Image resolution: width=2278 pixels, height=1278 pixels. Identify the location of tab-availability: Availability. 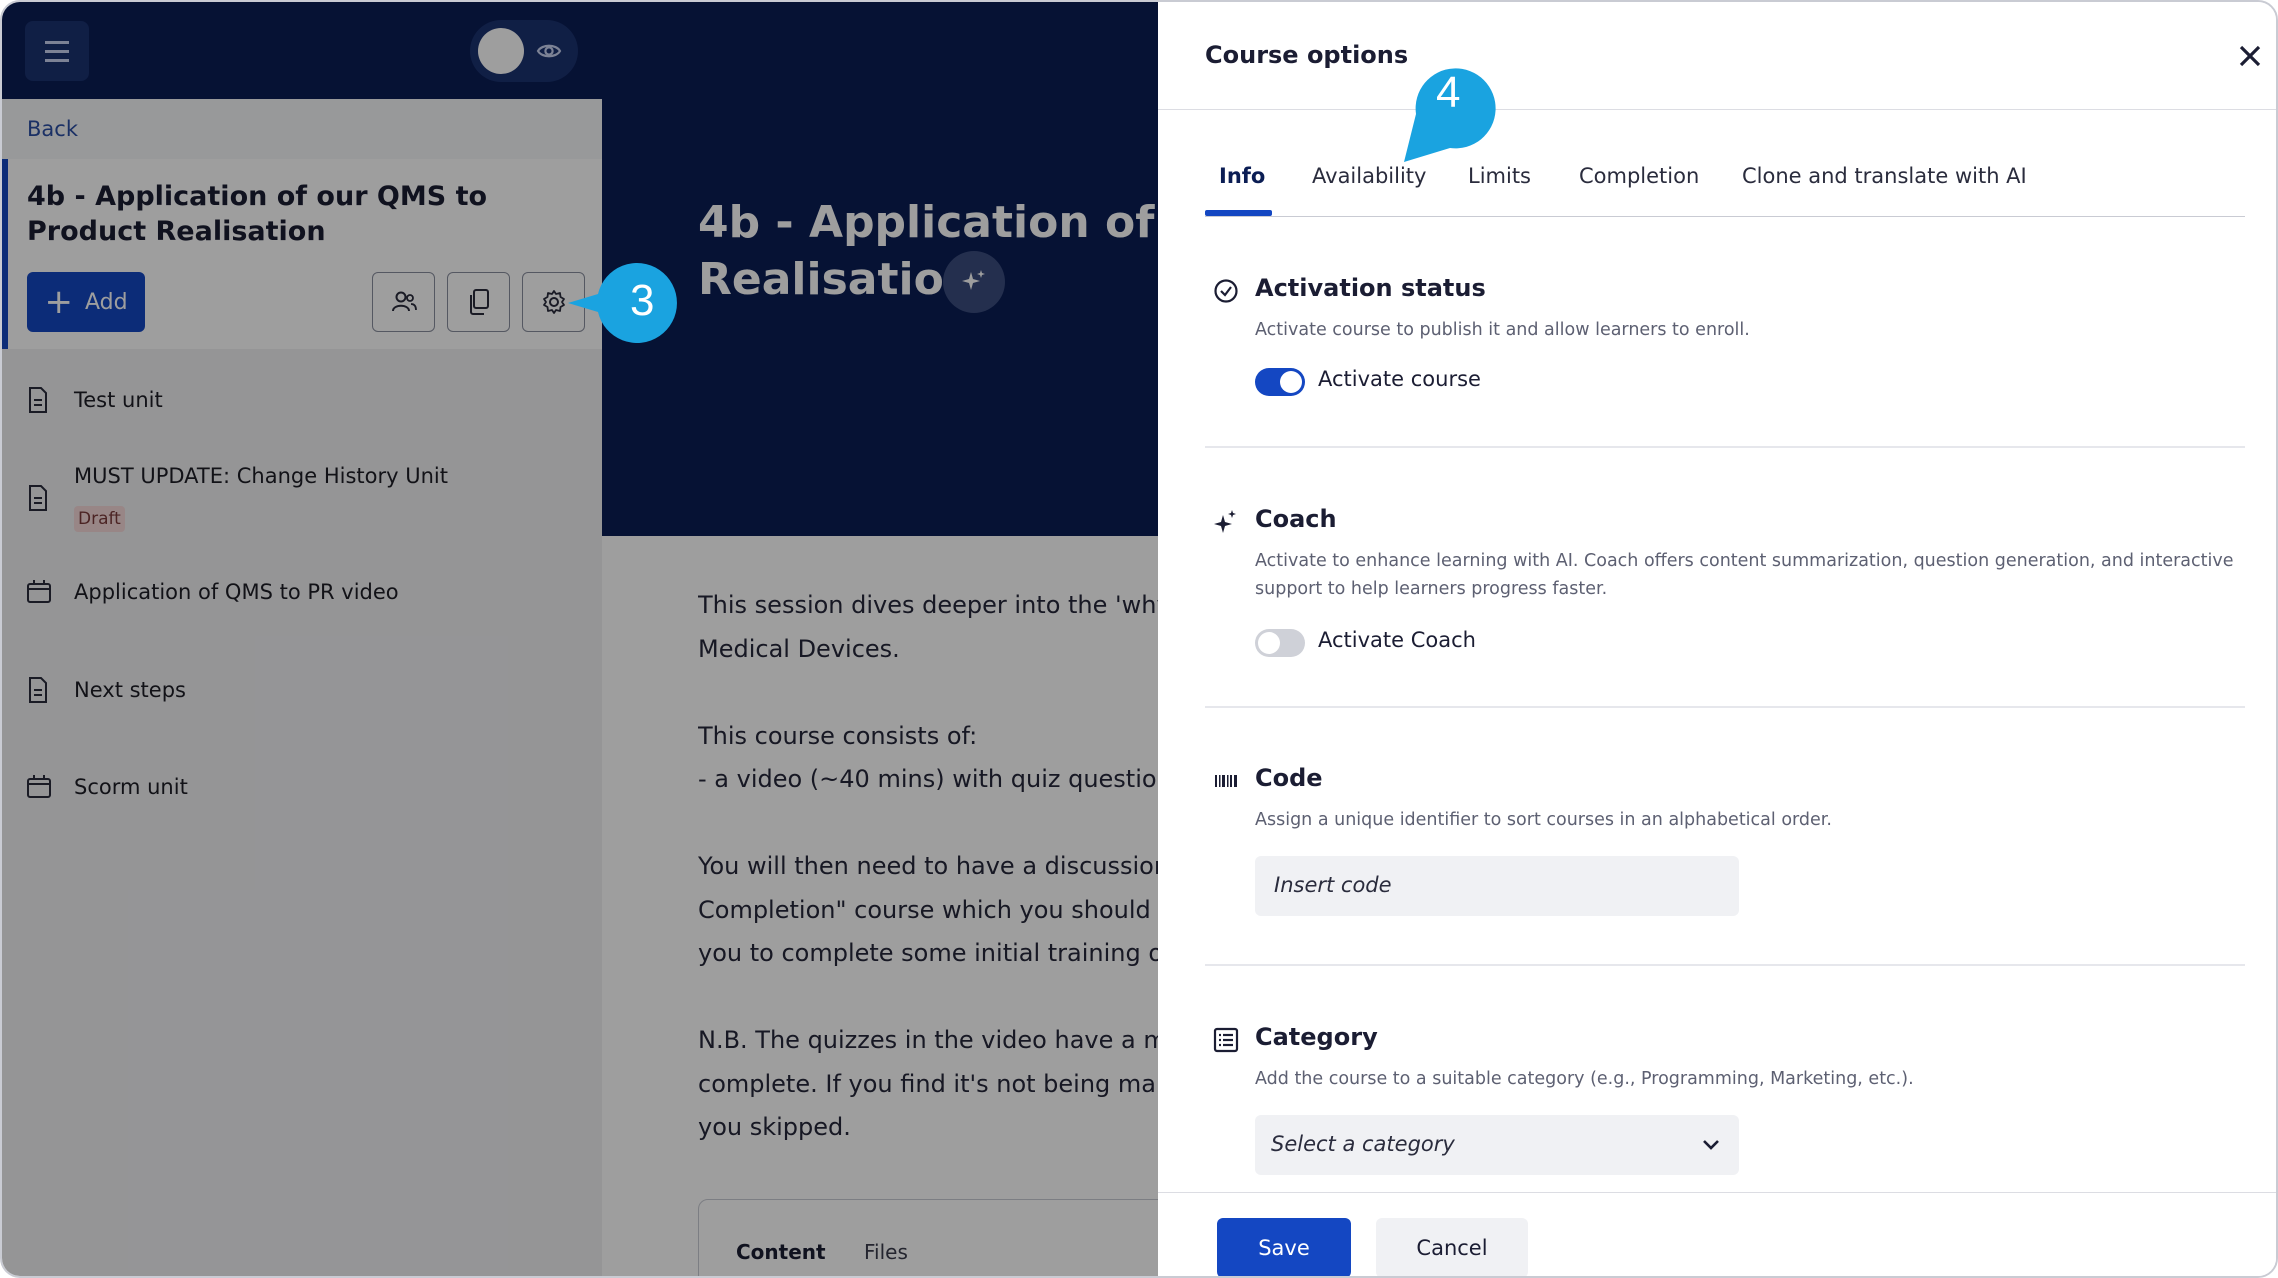
(1369, 176).